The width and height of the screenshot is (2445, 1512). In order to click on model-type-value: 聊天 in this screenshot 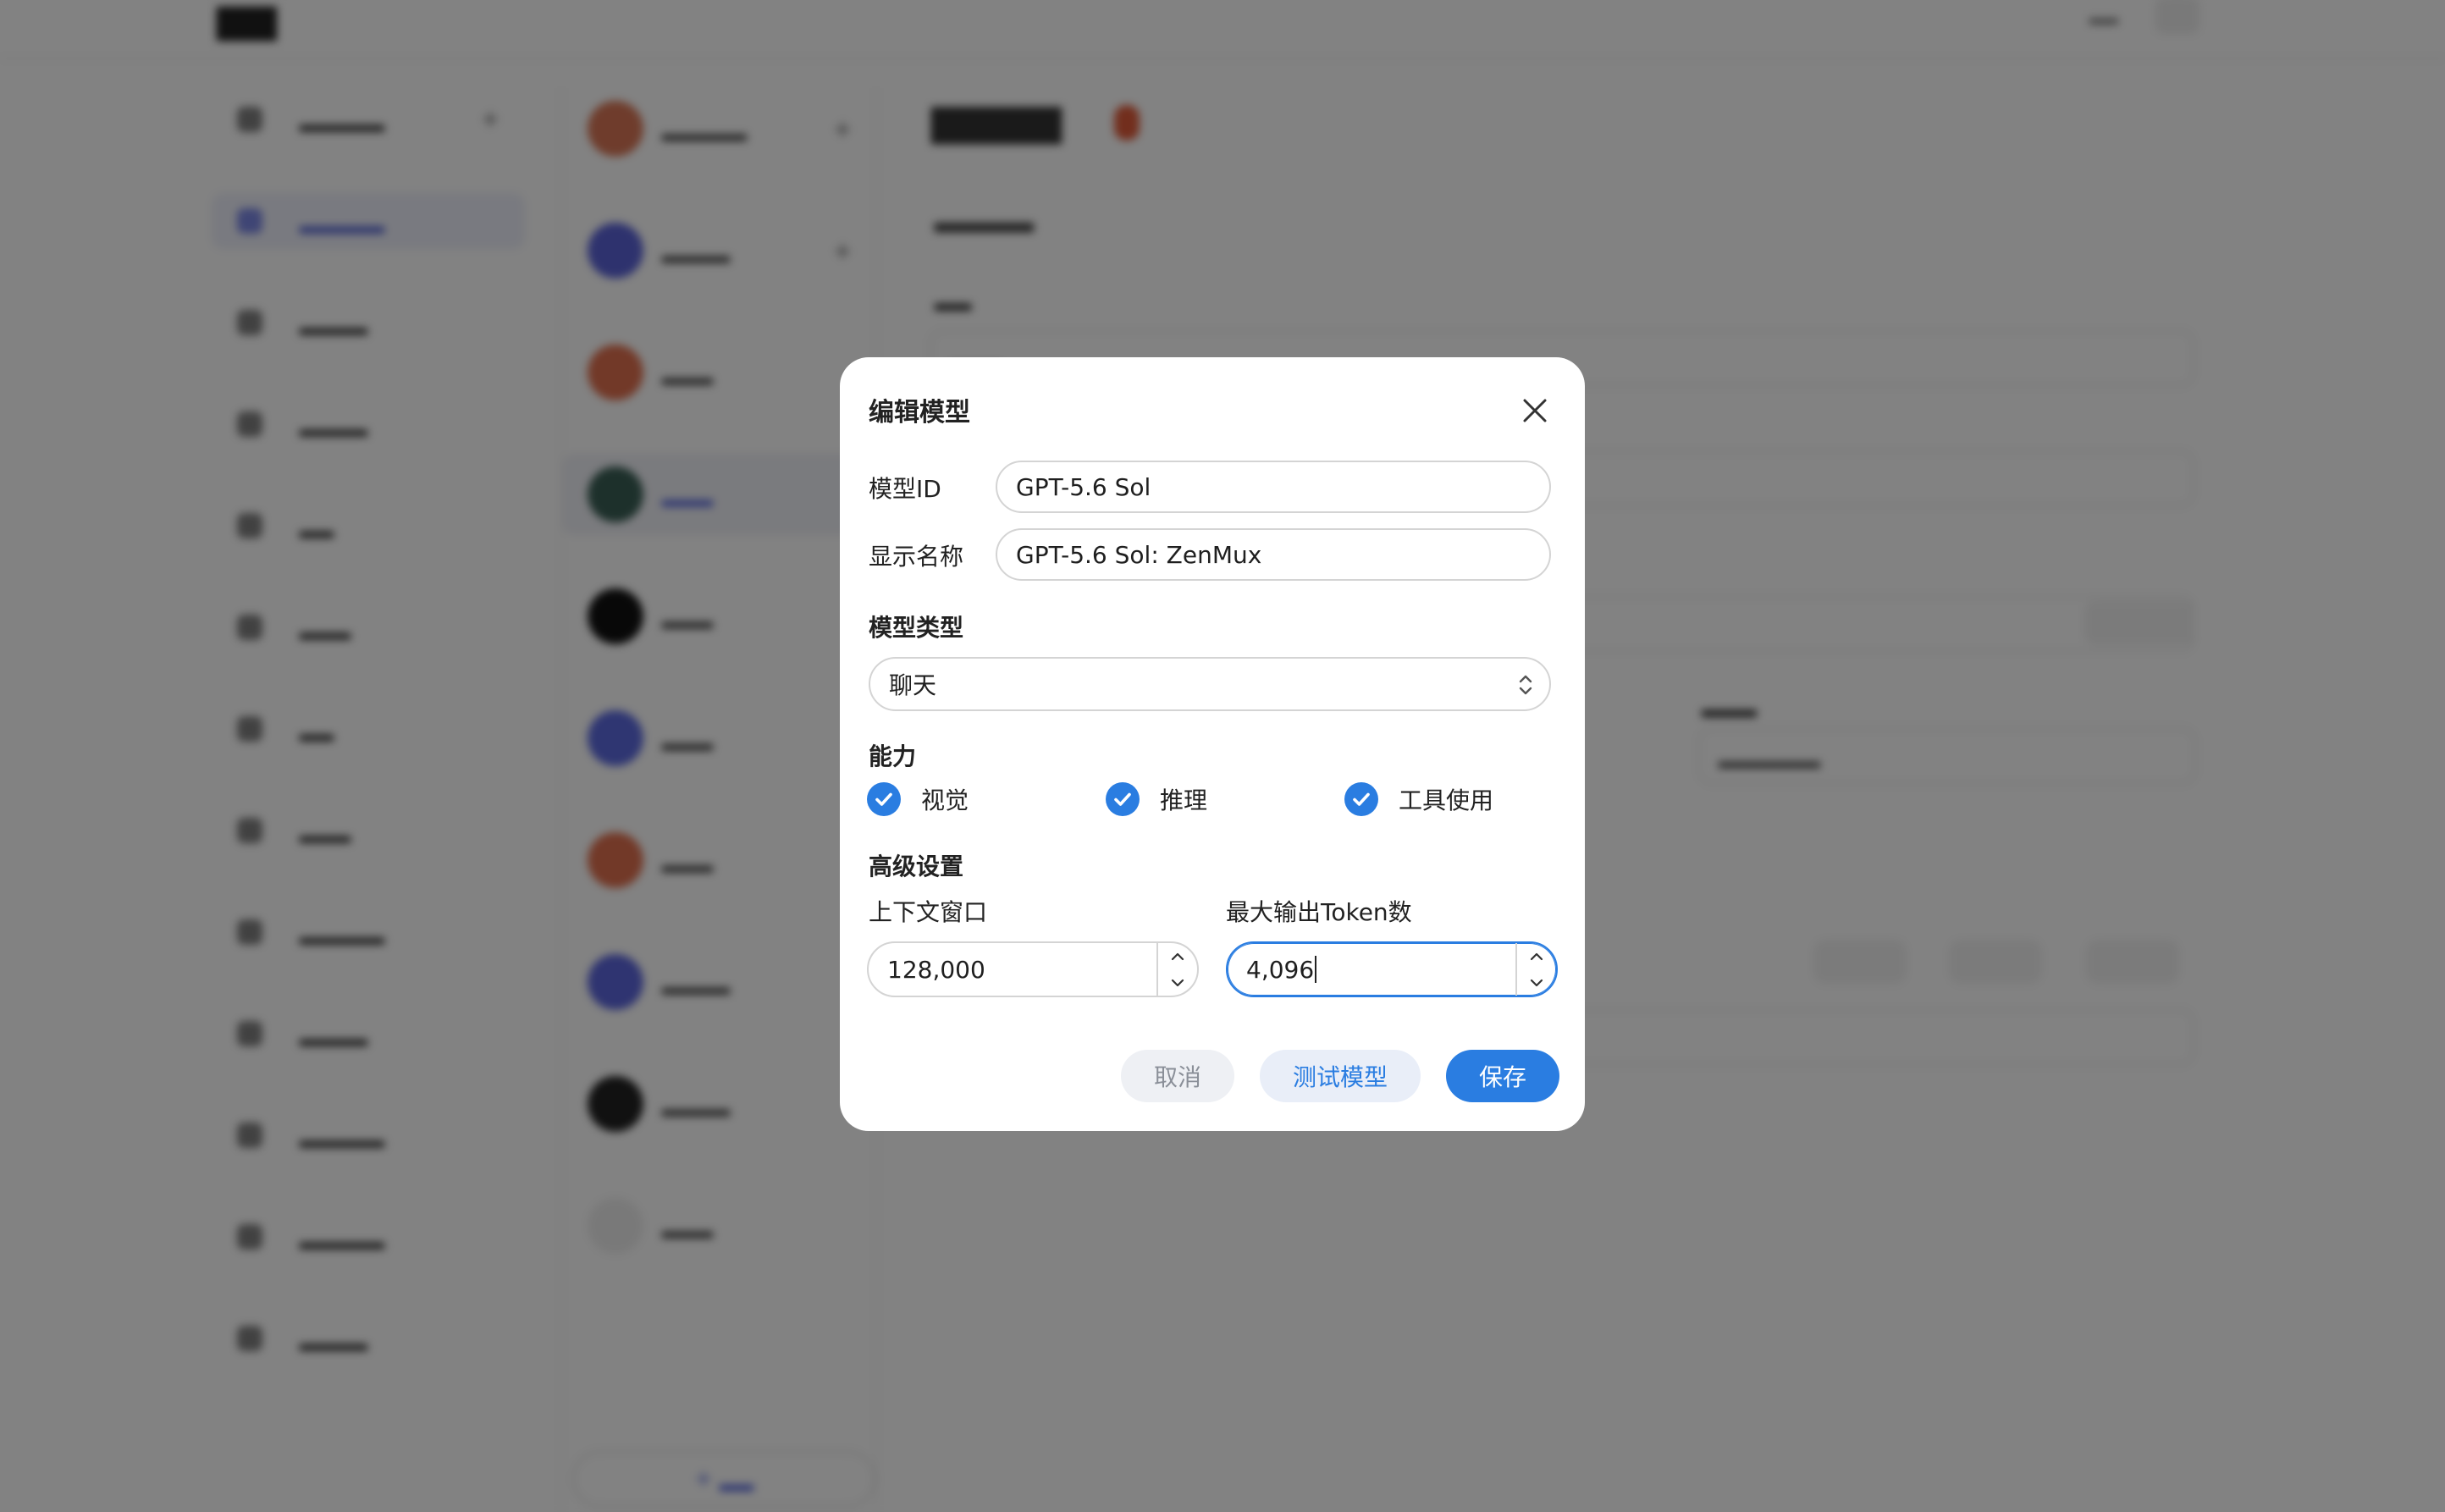, I will do `click(913, 685)`.